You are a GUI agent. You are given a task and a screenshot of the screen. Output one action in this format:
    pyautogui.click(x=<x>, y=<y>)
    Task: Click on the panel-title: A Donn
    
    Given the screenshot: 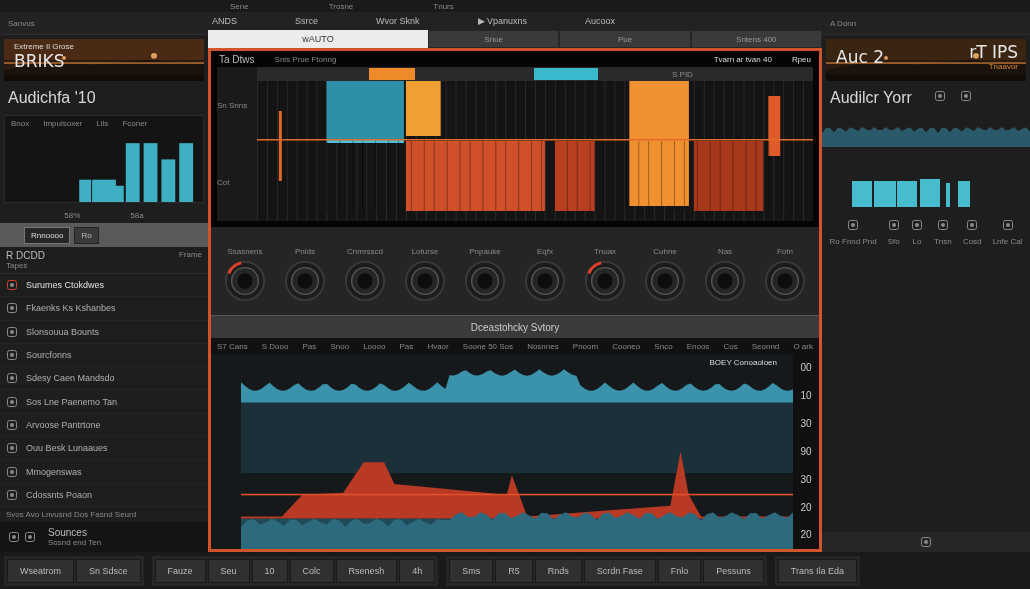 What is the action you would take?
    pyautogui.click(x=843, y=23)
    